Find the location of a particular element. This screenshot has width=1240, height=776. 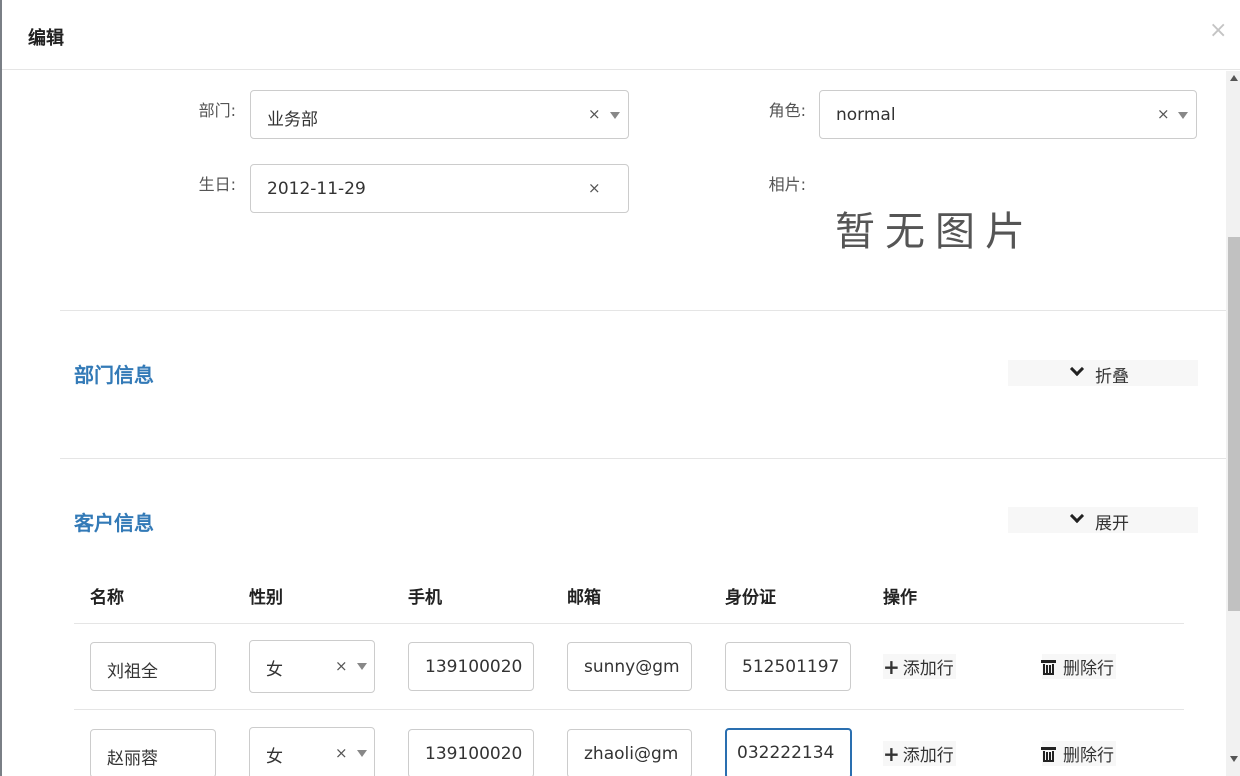

customer-id-card-input: 032222134 is located at coordinates (788, 752).